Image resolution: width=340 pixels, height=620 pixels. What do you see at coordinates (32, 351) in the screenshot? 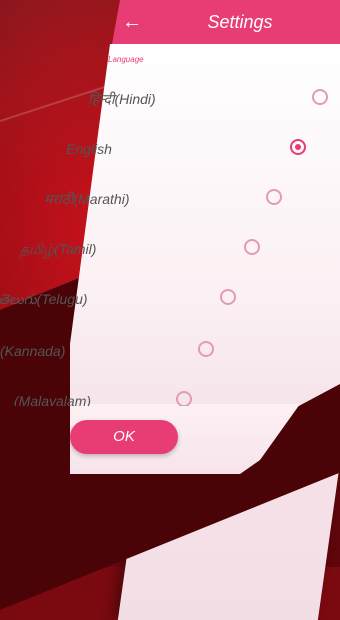
I see `language-label: (Kannada)` at bounding box center [32, 351].